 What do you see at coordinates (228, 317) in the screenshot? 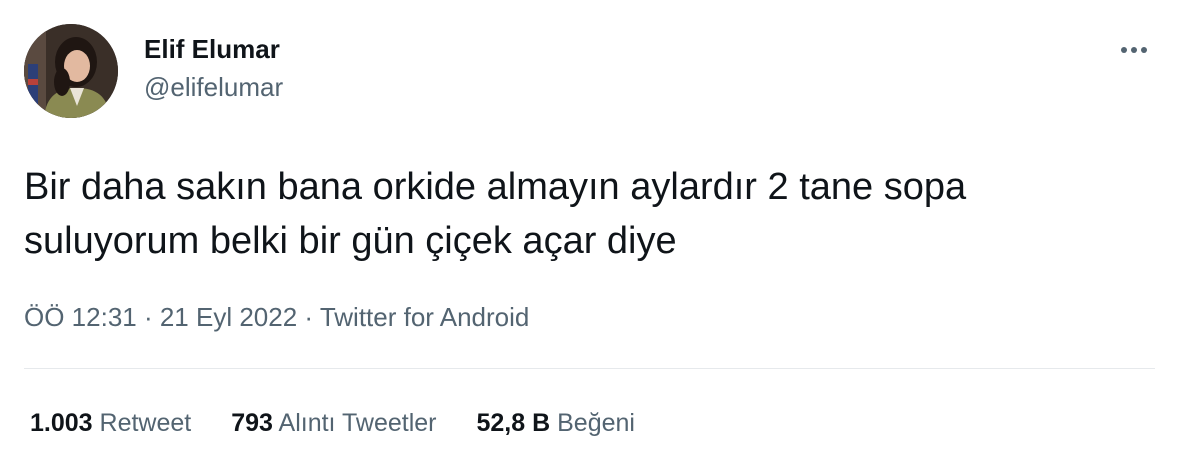
I see `tweet-date: 21 Eyl 2022` at bounding box center [228, 317].